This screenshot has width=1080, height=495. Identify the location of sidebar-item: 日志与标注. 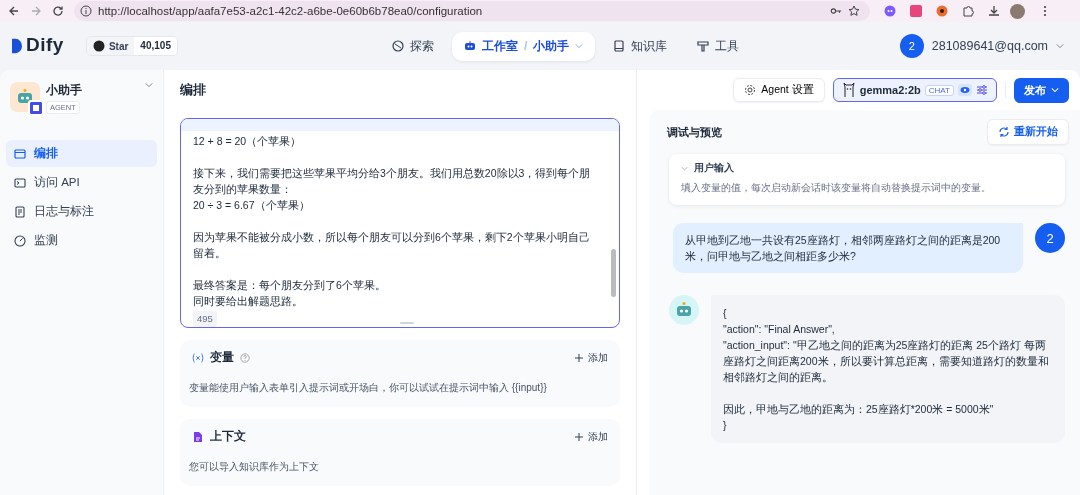
(81, 211).